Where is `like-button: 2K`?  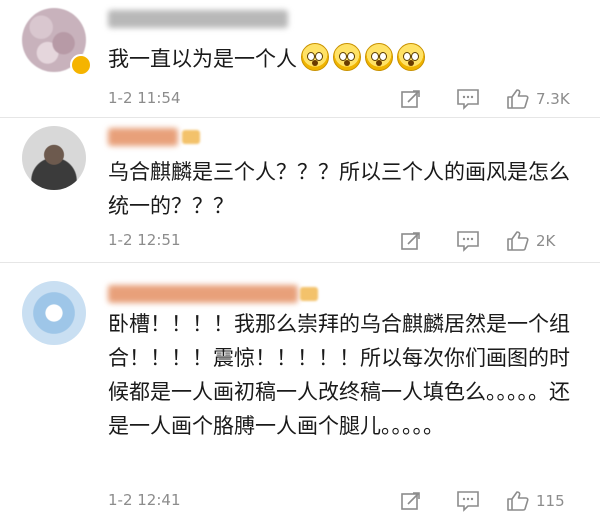 like-button: 2K is located at coordinates (530, 241).